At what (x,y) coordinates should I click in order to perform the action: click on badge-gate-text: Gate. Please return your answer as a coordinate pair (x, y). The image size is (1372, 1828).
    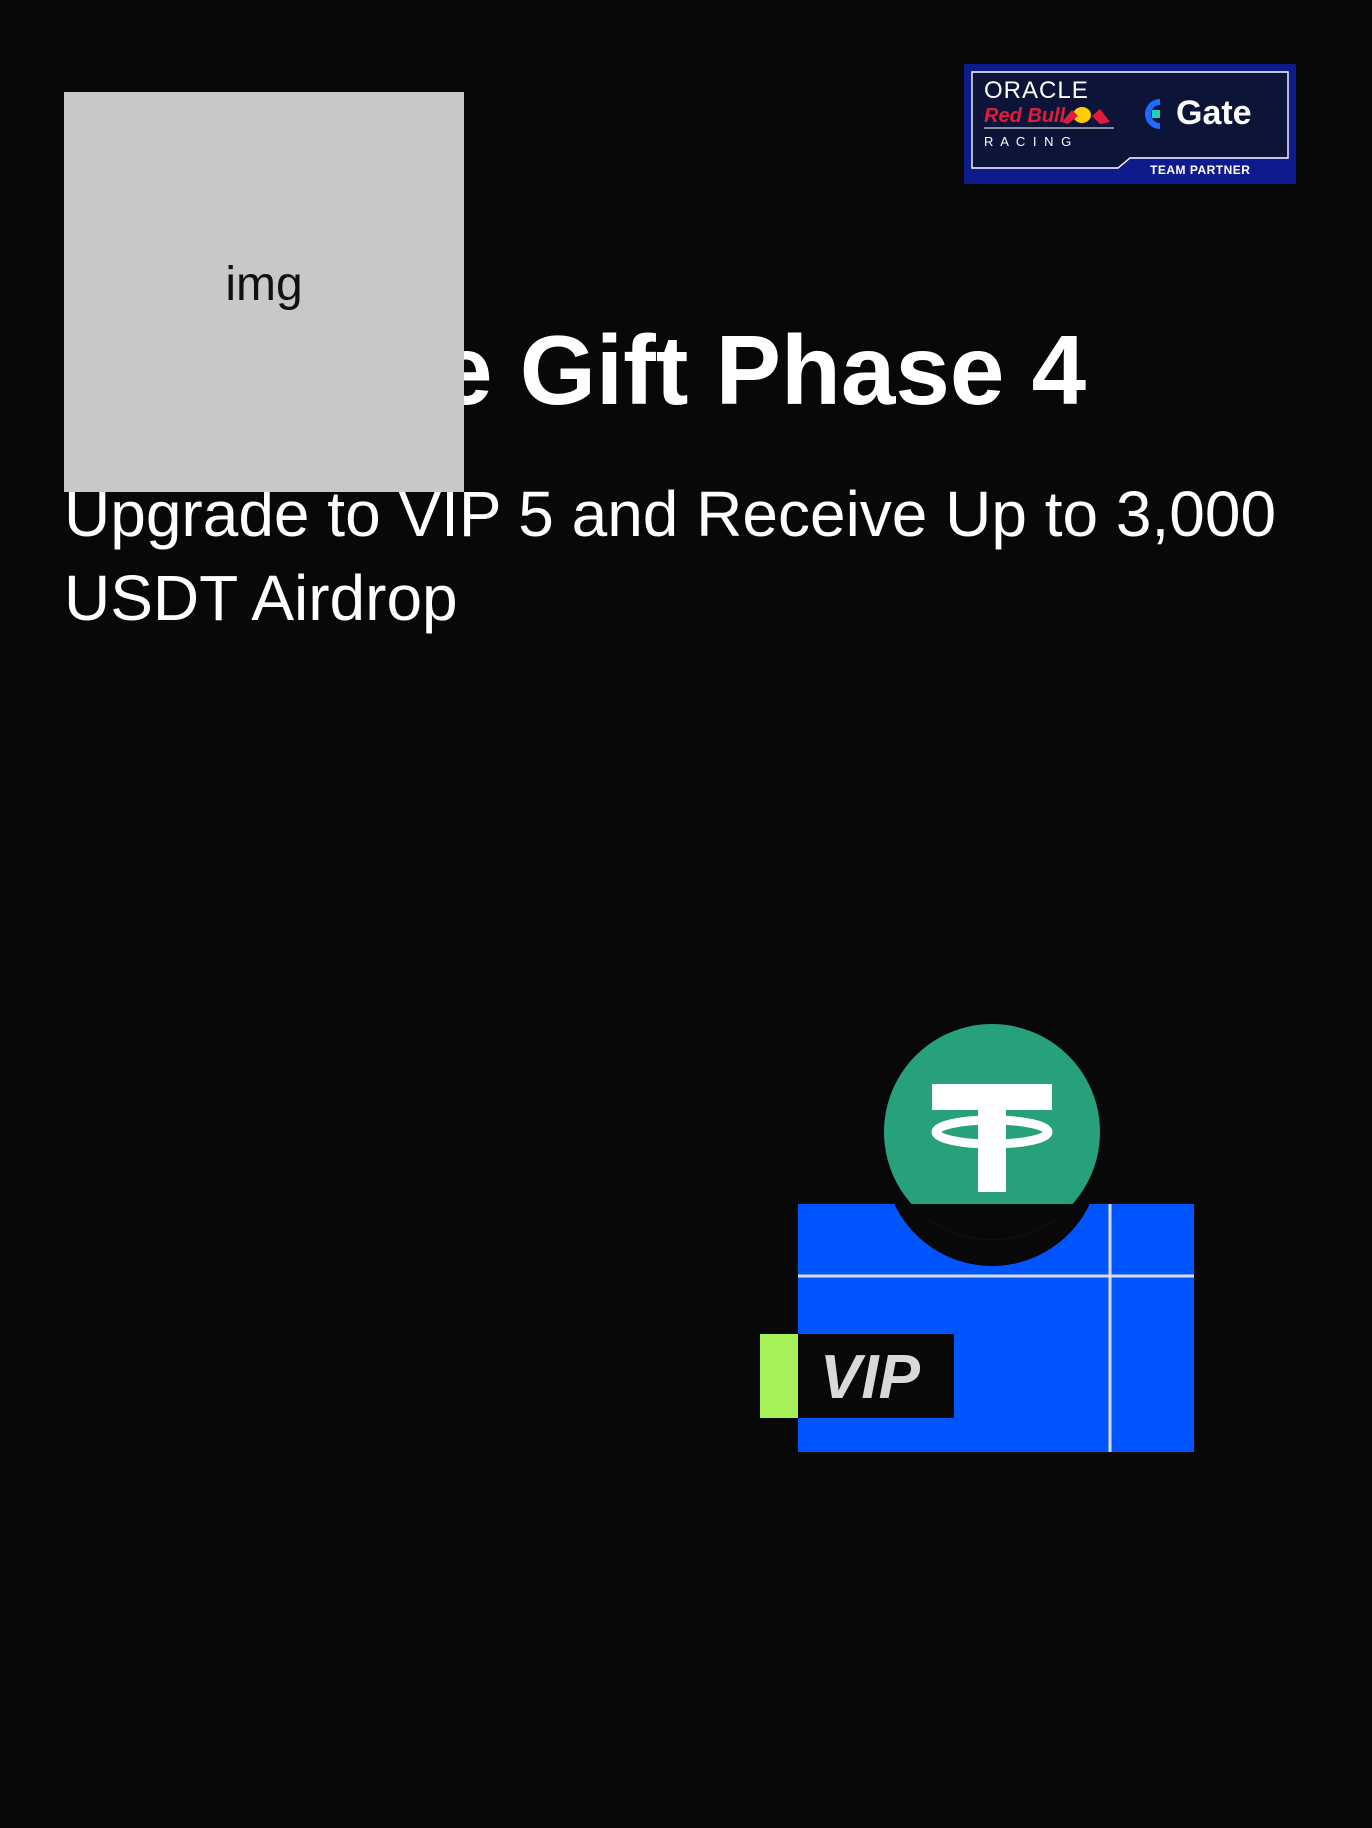
    Looking at the image, I should click on (1214, 113).